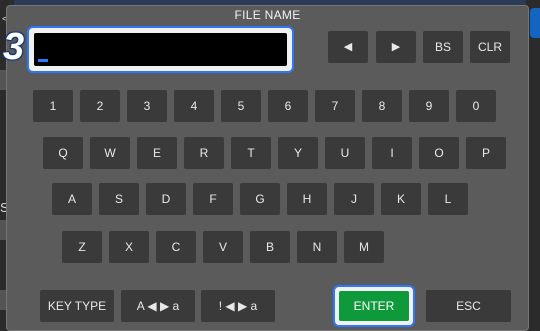 The height and width of the screenshot is (331, 540). What do you see at coordinates (288, 106) in the screenshot?
I see `key-6: 6` at bounding box center [288, 106].